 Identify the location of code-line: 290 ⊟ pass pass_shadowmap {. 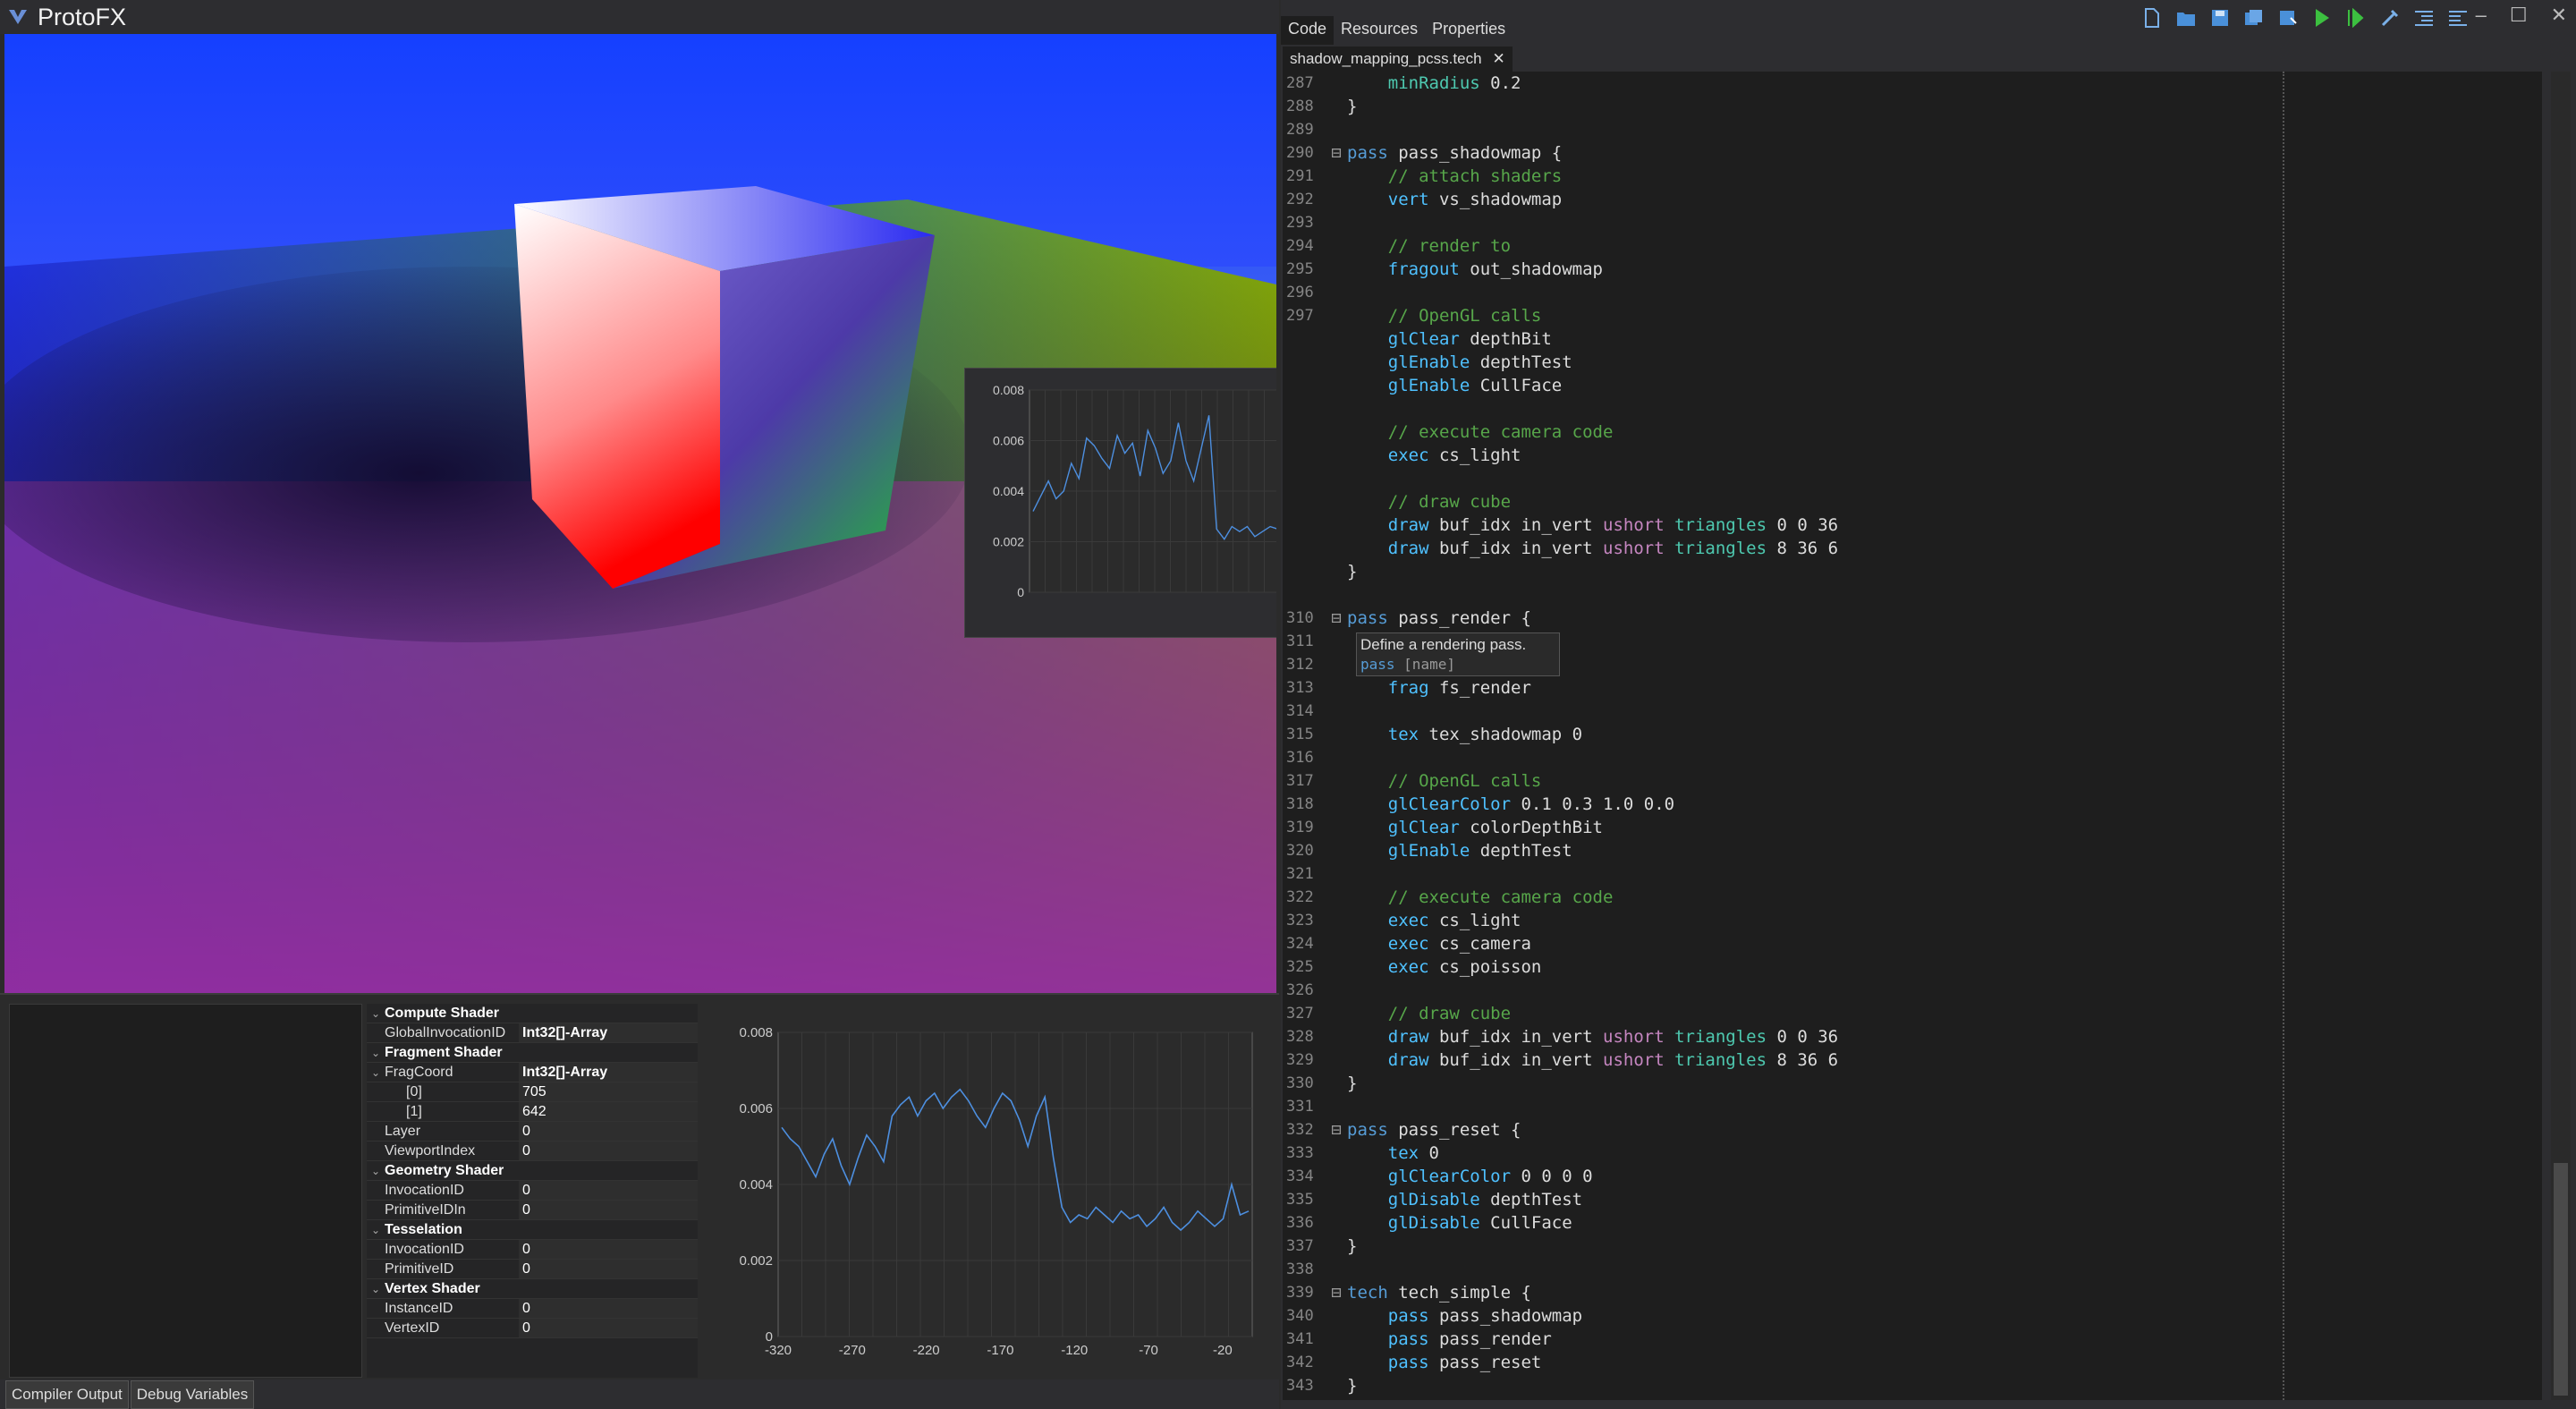
(1912, 153).